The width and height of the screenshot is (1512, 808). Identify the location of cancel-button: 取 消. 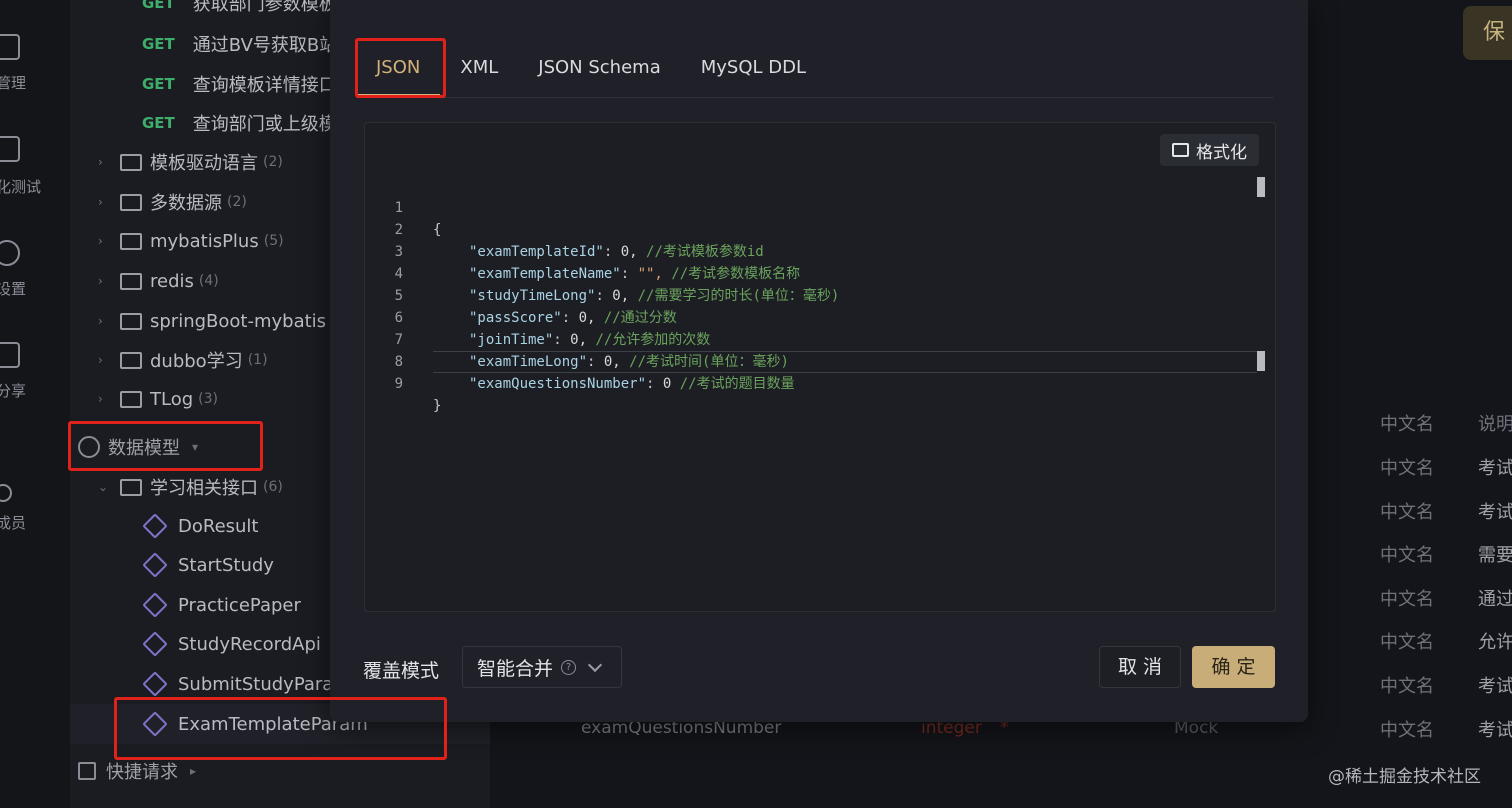
(1140, 667).